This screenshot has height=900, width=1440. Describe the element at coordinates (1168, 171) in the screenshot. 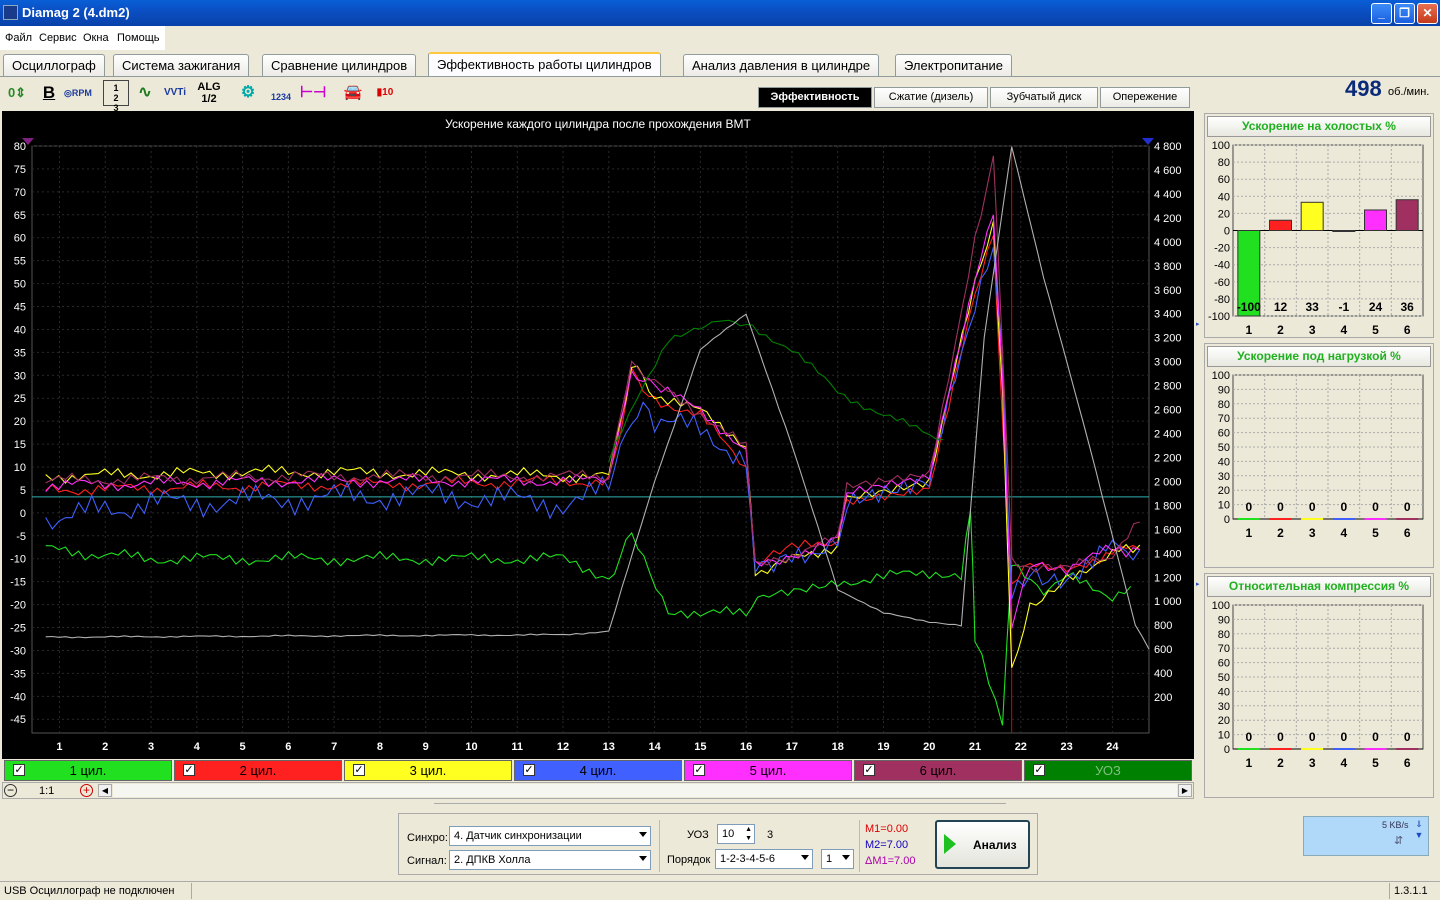

I see `y2-tick-label: 4 600` at that location.